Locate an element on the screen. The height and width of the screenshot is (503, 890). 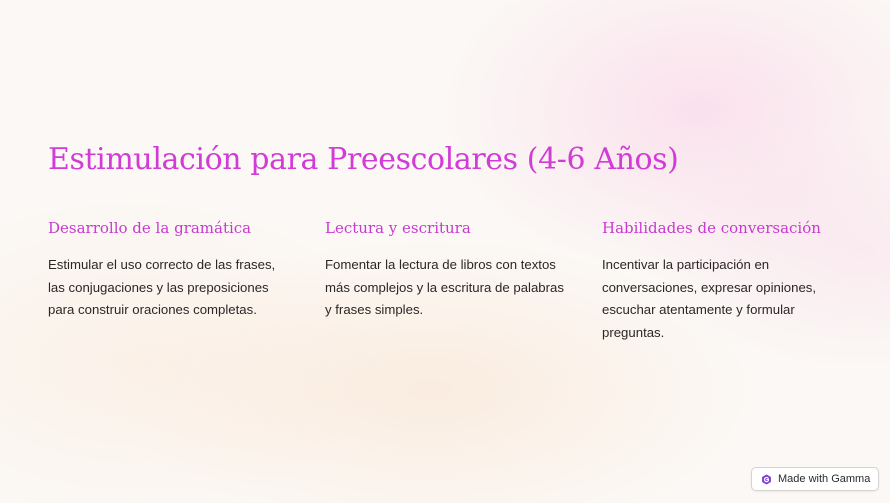
column-heading: Lectura y escritura is located at coordinates (398, 228).